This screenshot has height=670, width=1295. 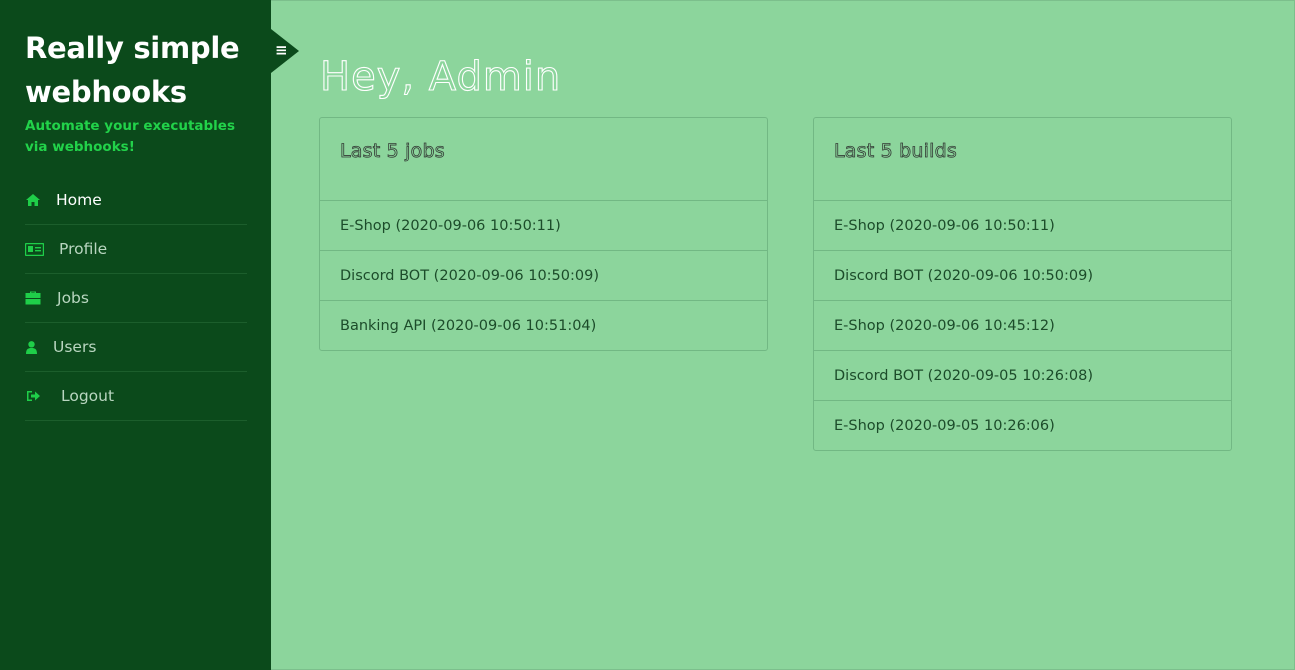 I want to click on list-item: E-Shop (2020-09-06 10:45:12), so click(x=1022, y=326).